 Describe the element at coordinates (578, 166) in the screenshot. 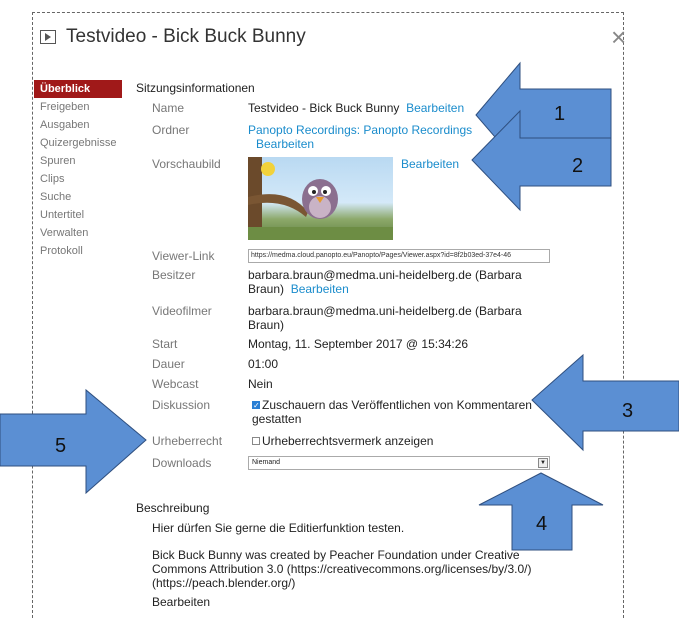

I see `annotation-number-2: 2` at that location.